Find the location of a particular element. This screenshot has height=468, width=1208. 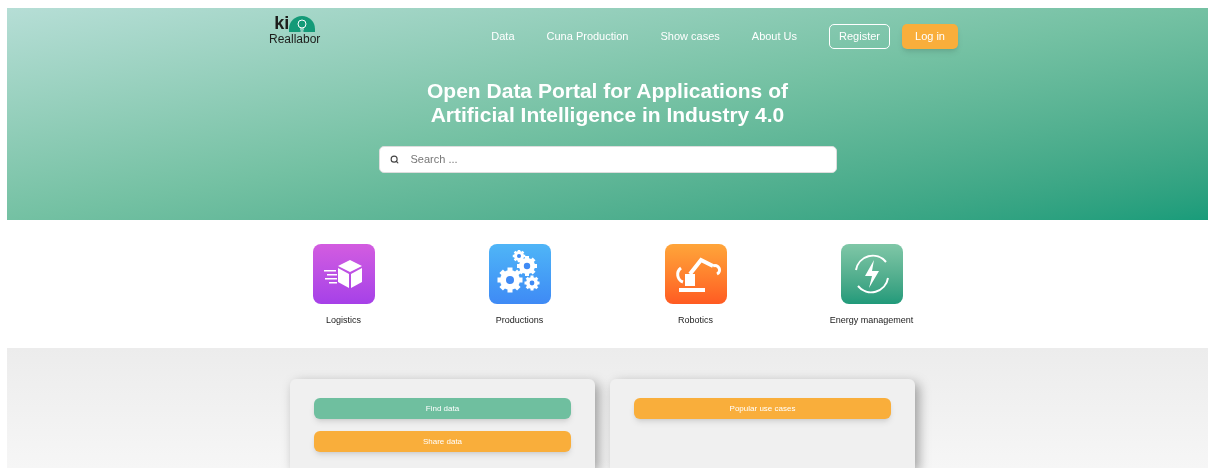

category-label: Logistics is located at coordinates (343, 321).